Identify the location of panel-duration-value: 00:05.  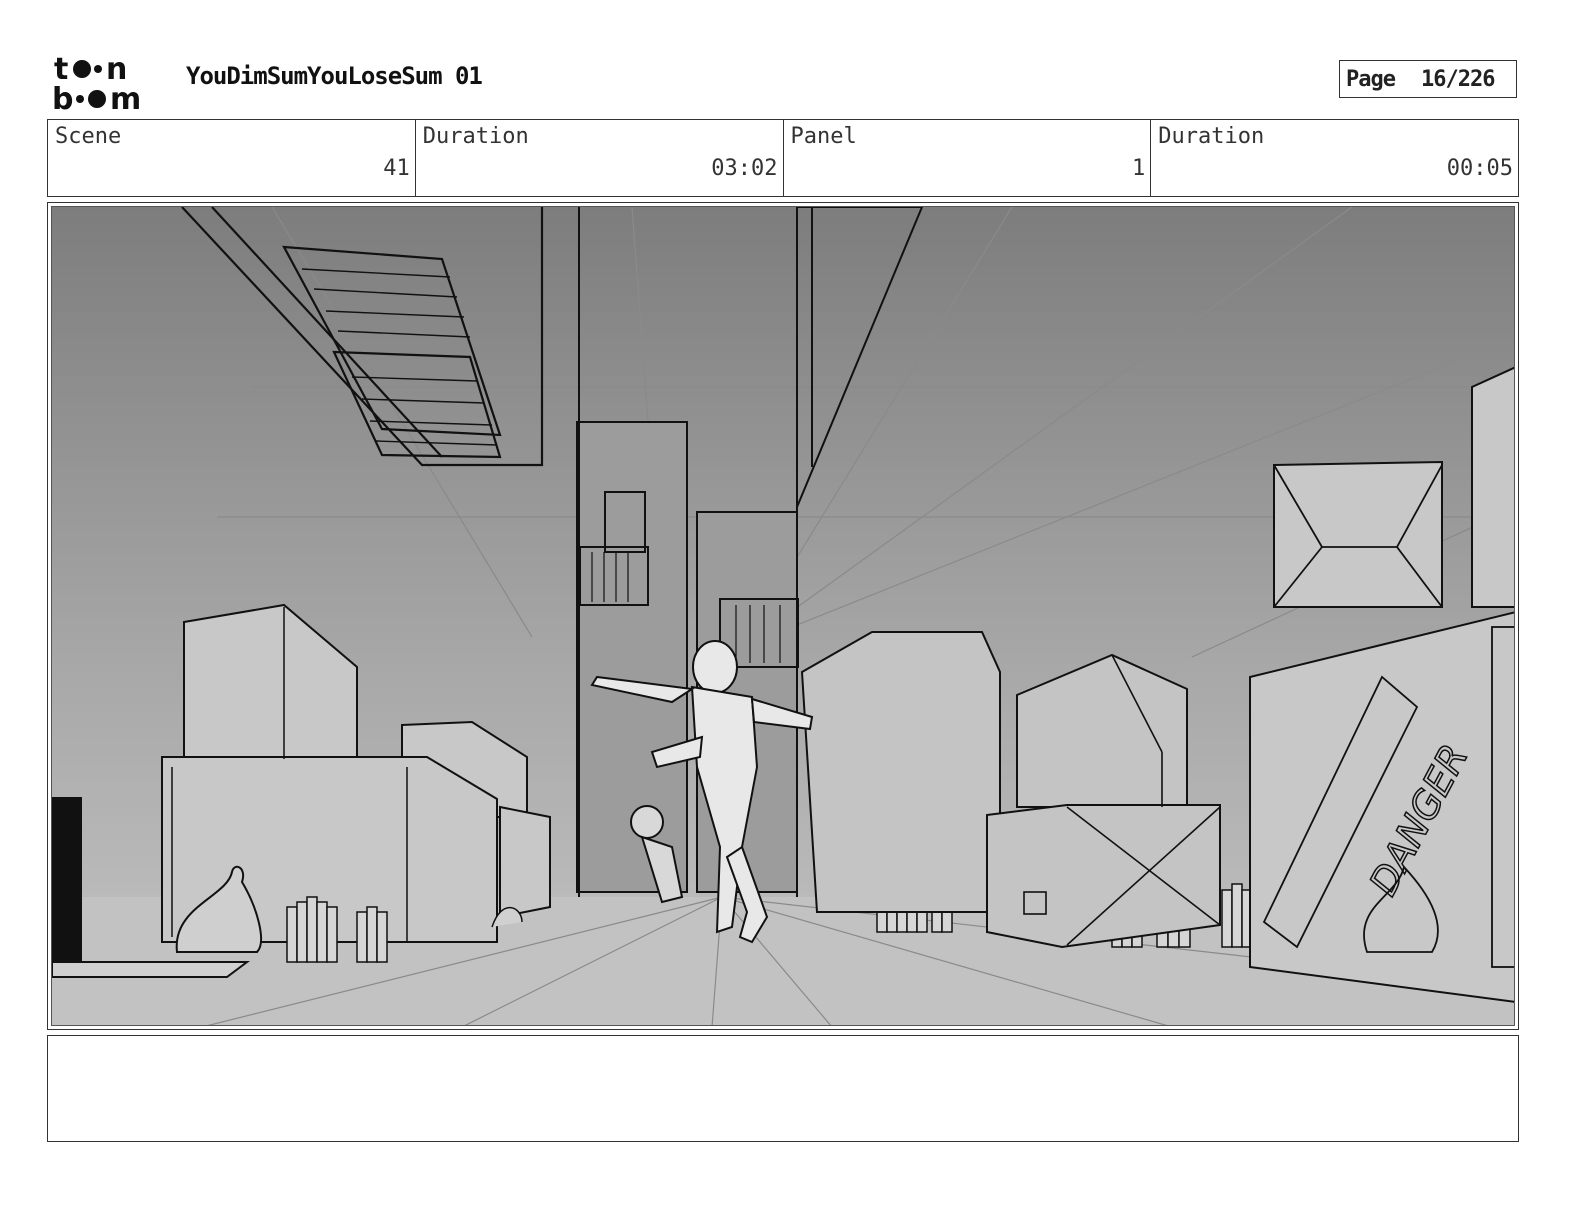
(1479, 168).